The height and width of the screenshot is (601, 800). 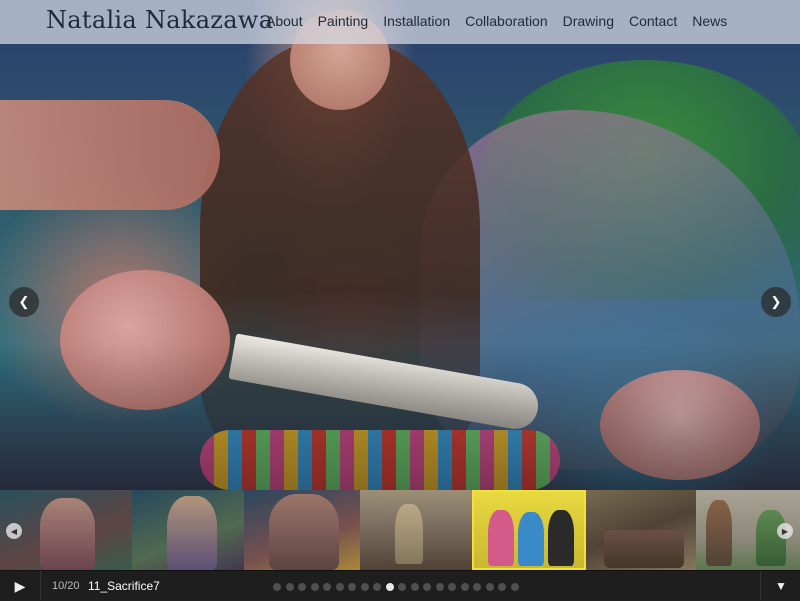 I want to click on caret-down-icon: ▼, so click(x=781, y=586).